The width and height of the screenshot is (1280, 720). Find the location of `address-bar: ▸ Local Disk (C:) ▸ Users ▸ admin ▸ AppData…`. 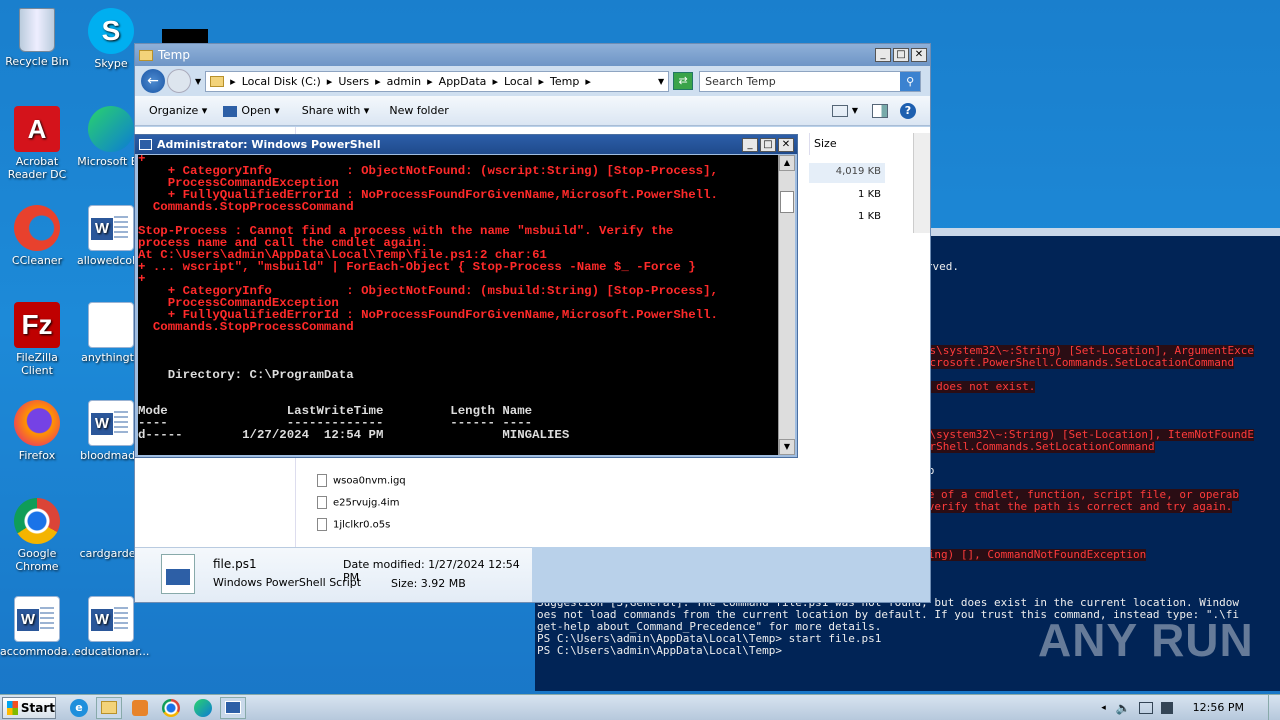

address-bar: ▸ Local Disk (C:) ▸ Users ▸ admin ▸ AppData… is located at coordinates (437, 81).